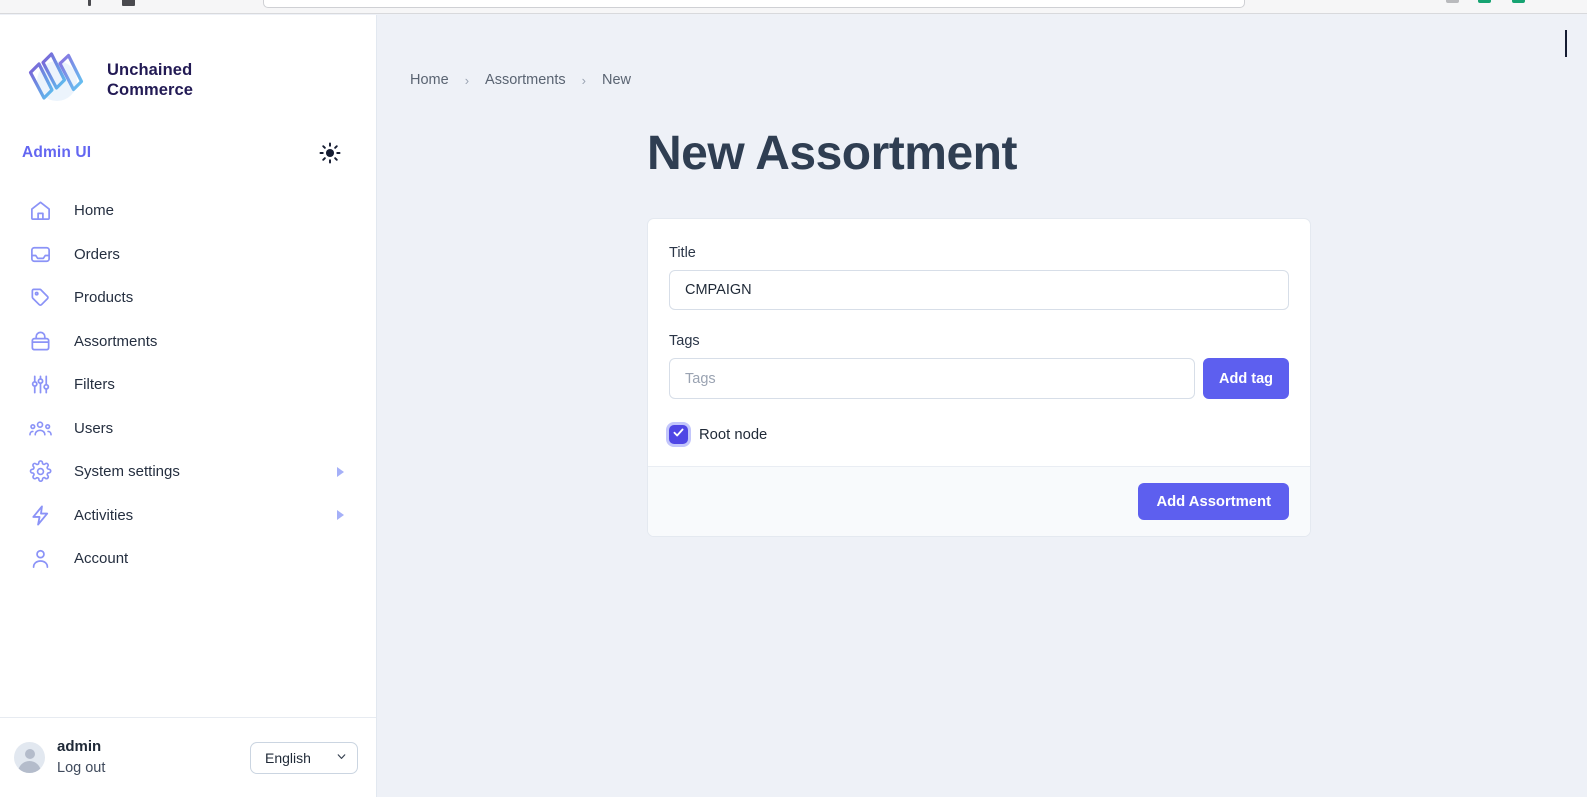 This screenshot has width=1587, height=797. Describe the element at coordinates (56, 153) in the screenshot. I see `admin-ui-title: Admin UI` at that location.